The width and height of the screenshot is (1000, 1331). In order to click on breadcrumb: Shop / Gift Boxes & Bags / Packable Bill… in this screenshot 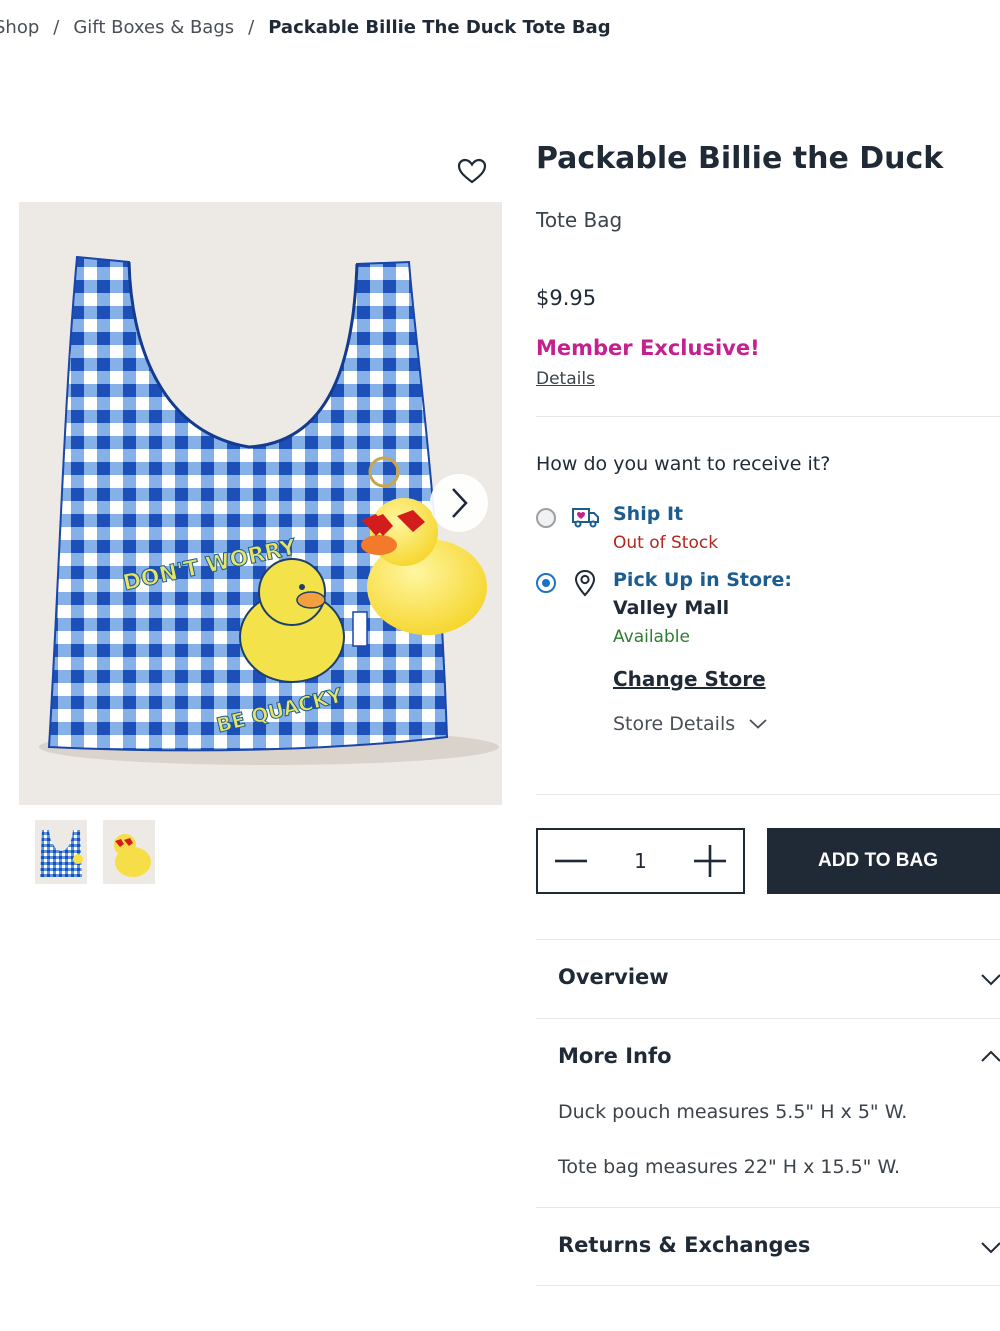, I will do `click(305, 27)`.